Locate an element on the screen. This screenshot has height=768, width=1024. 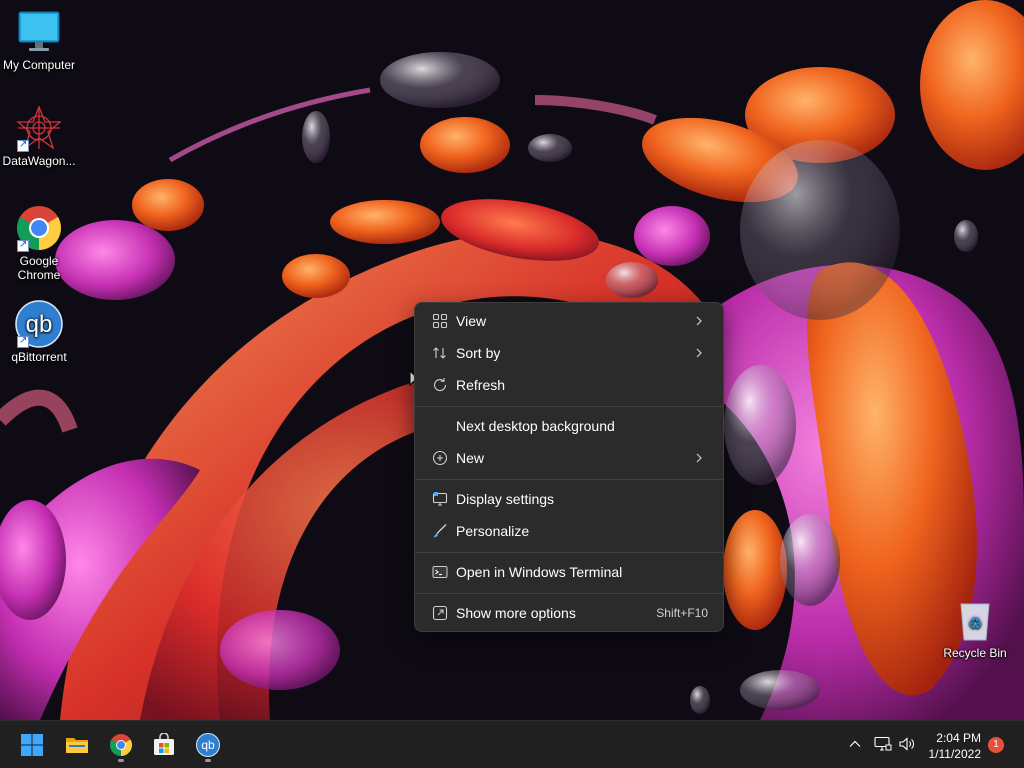
clock-time: 2:04 PM is located at coordinates (958, 738).